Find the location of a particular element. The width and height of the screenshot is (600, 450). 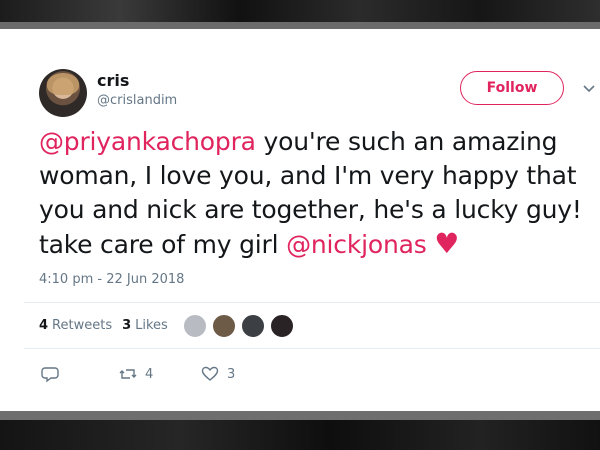

heart-emoji: ♥ is located at coordinates (447, 243).